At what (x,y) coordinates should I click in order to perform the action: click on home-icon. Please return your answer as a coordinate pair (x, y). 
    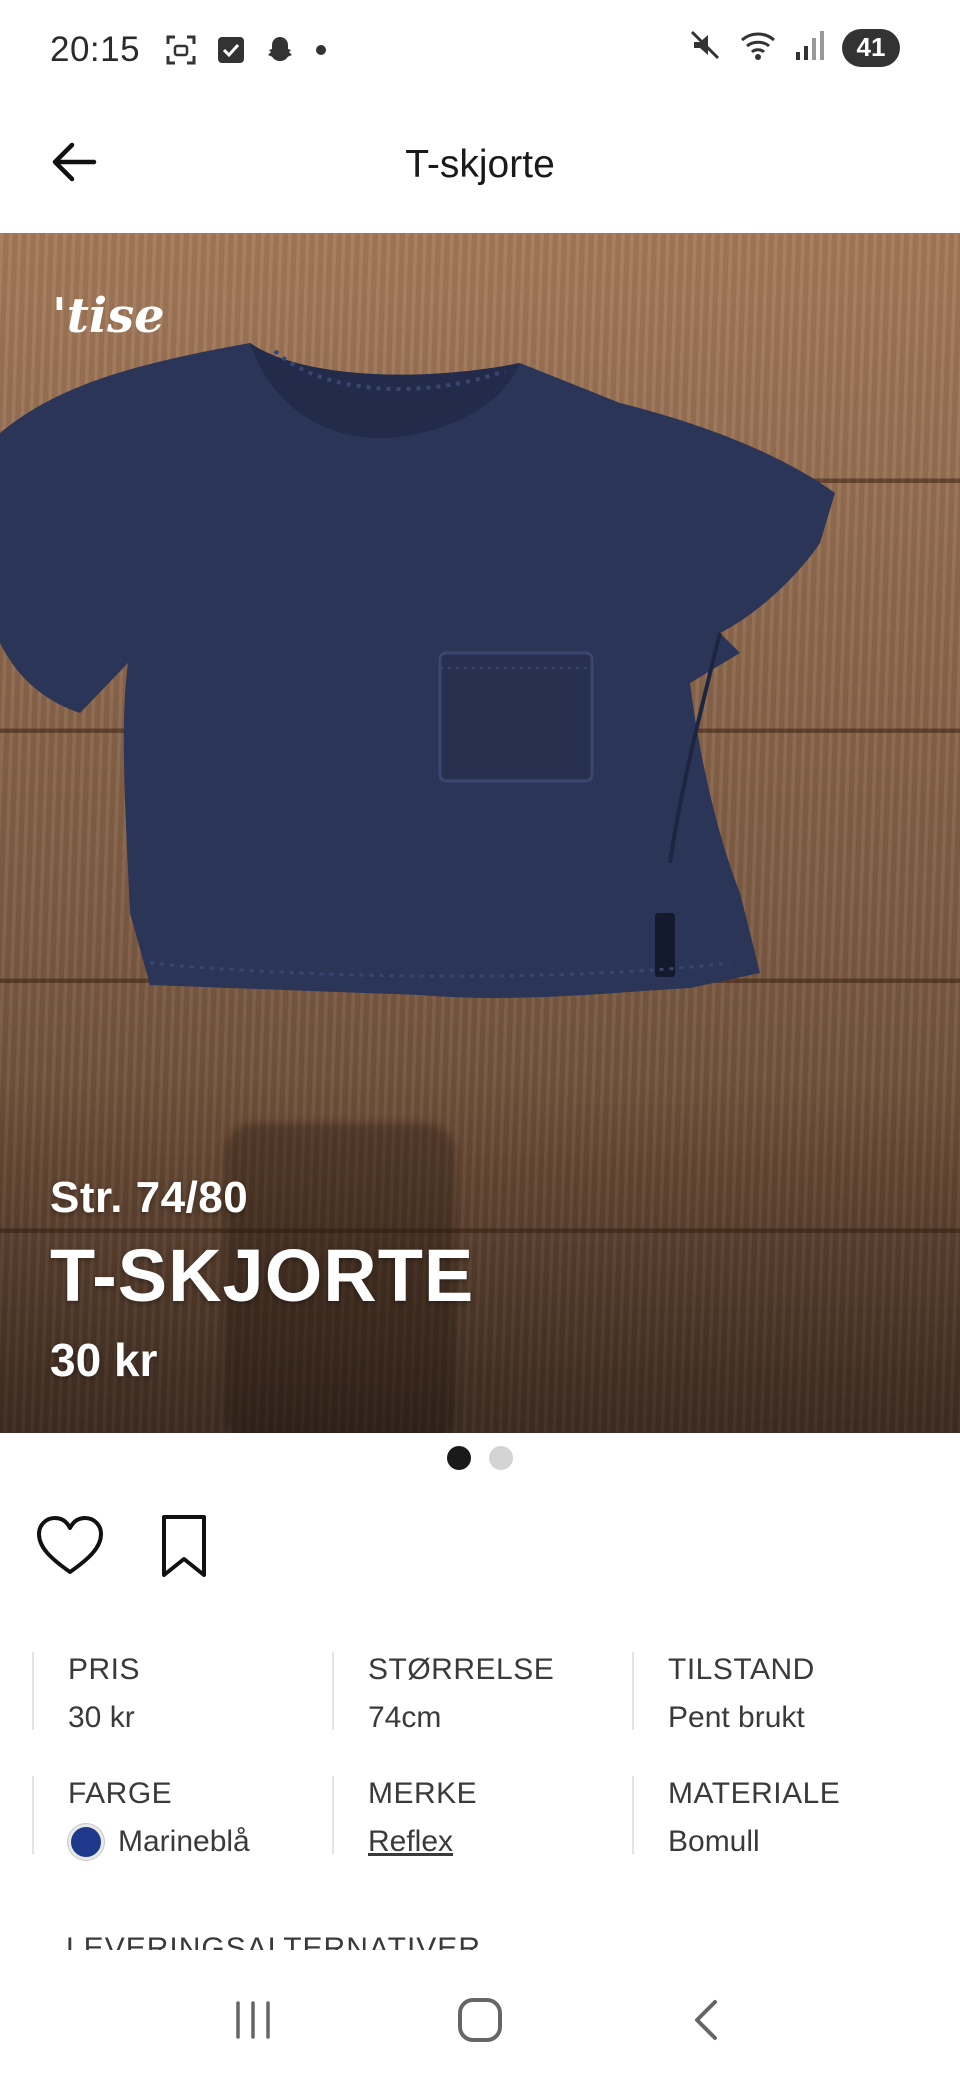
    Looking at the image, I should click on (479, 2020).